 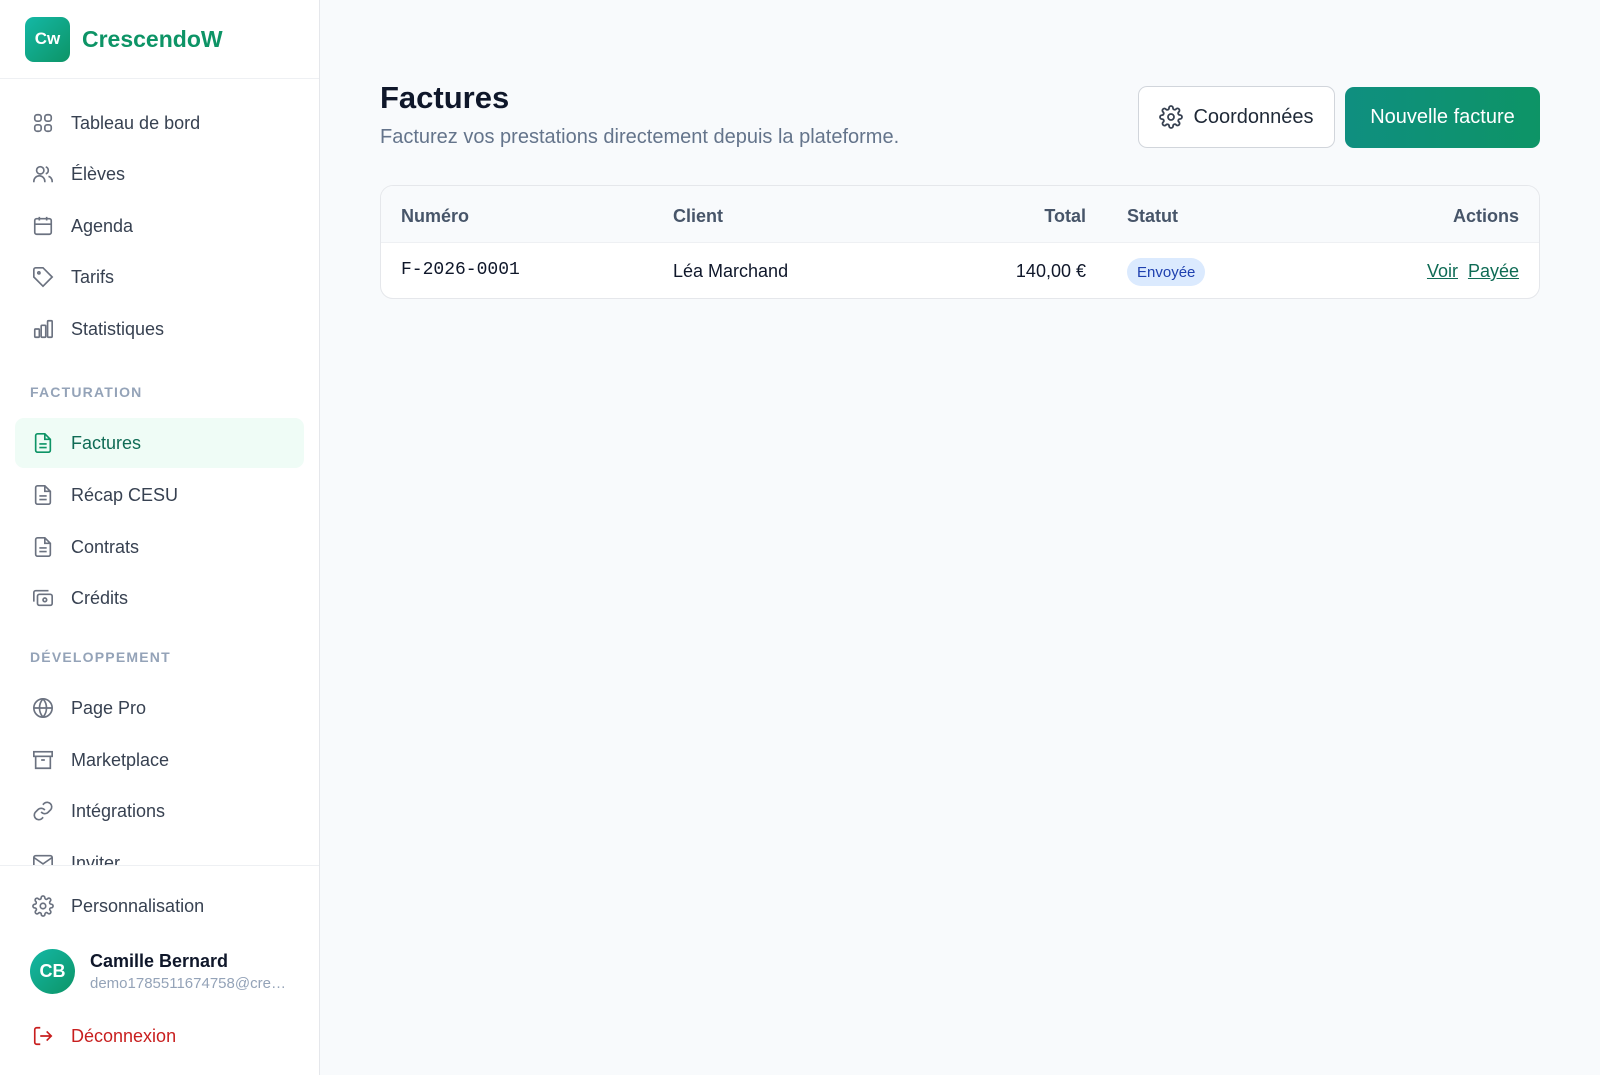 I want to click on sidebar-item-tableau-de-bord: Tableau de bord, so click(x=159, y=123).